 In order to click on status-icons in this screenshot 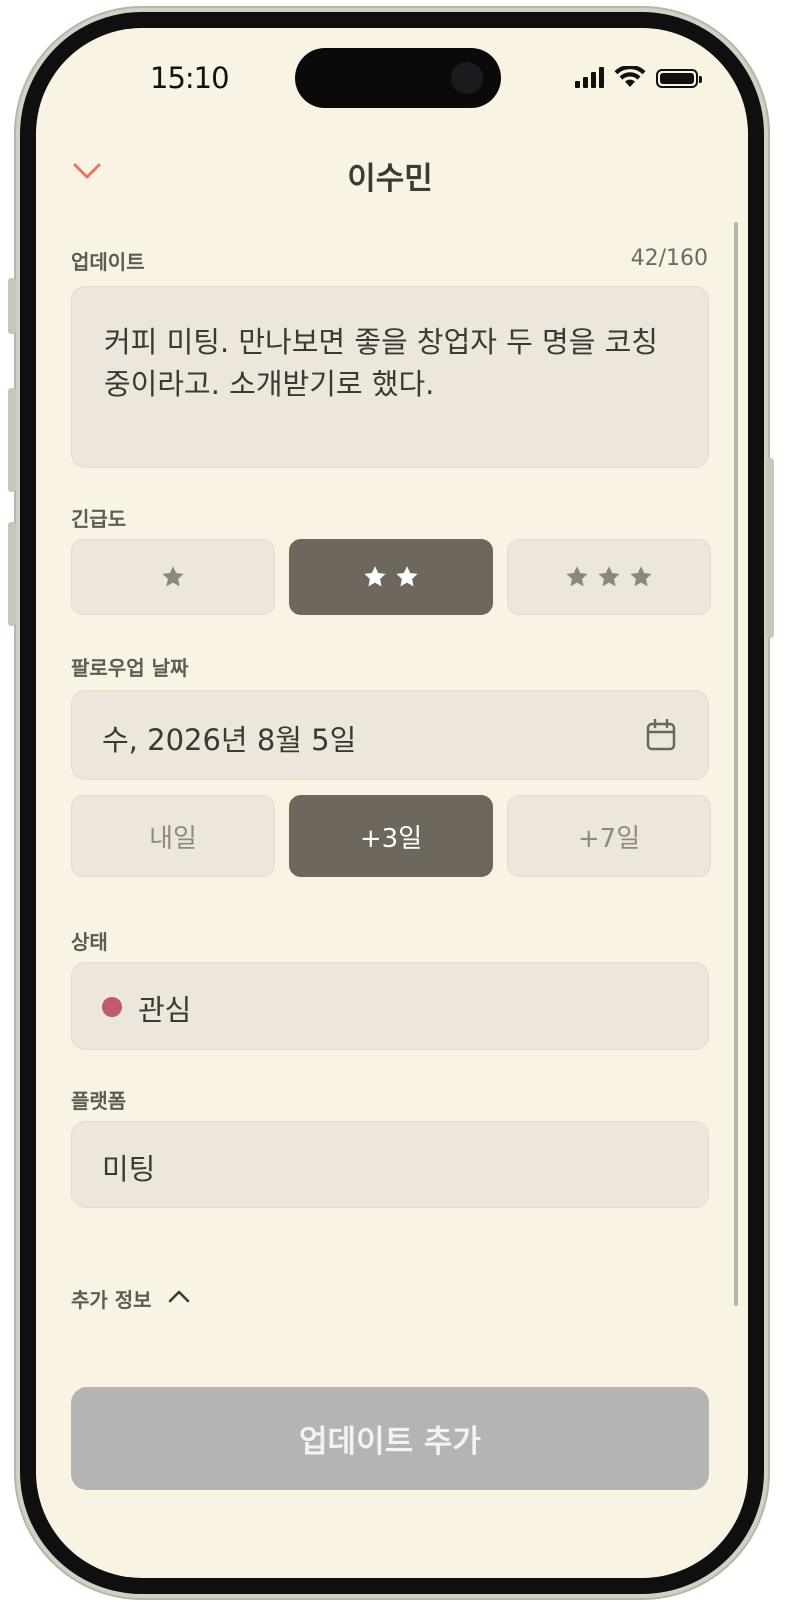, I will do `click(638, 76)`.